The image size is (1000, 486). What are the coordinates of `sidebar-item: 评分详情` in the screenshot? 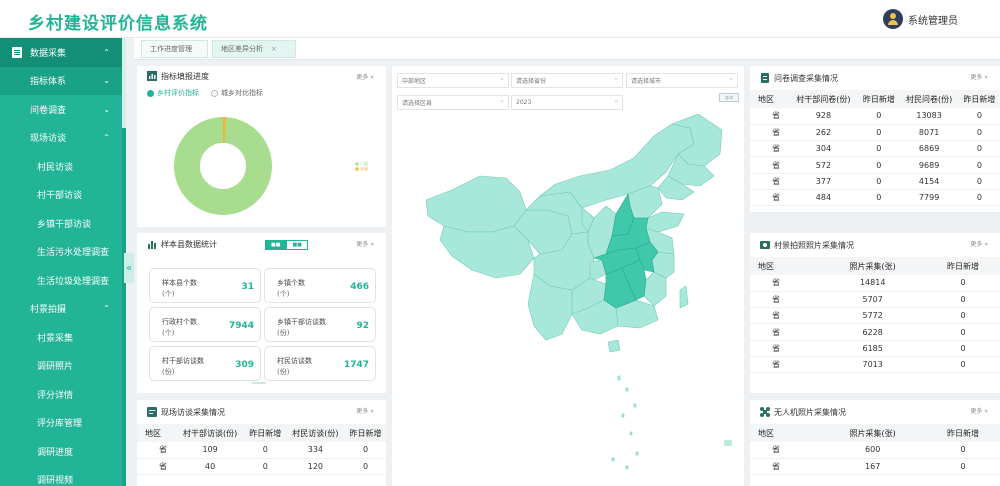 It's located at (63, 394).